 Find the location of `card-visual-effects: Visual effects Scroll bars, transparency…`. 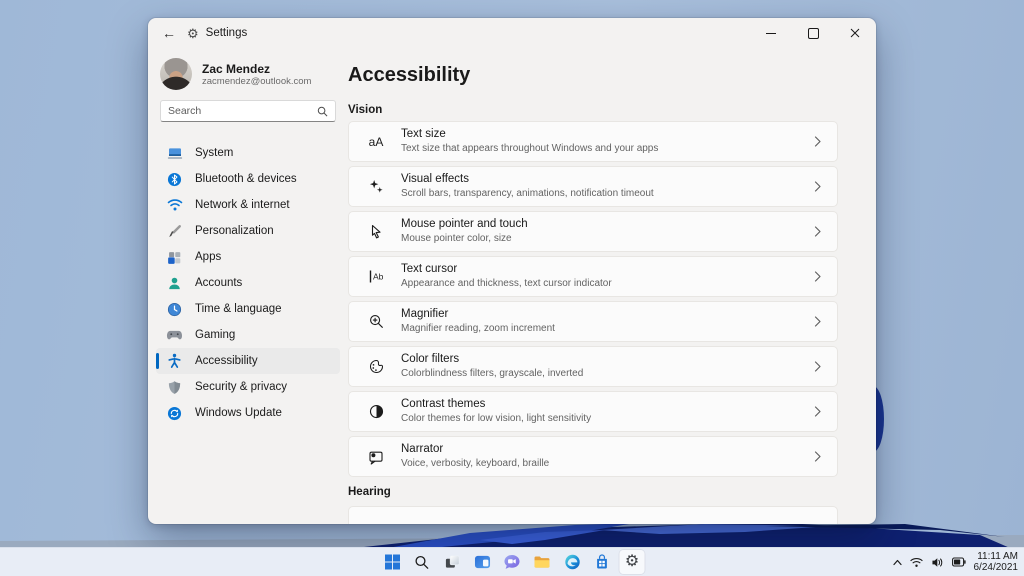

card-visual-effects: Visual effects Scroll bars, transparency… is located at coordinates (593, 186).